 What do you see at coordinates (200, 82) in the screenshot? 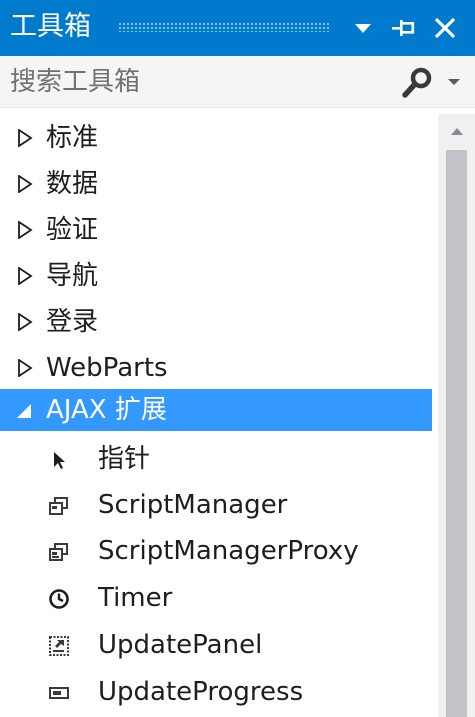
I see `search-input` at bounding box center [200, 82].